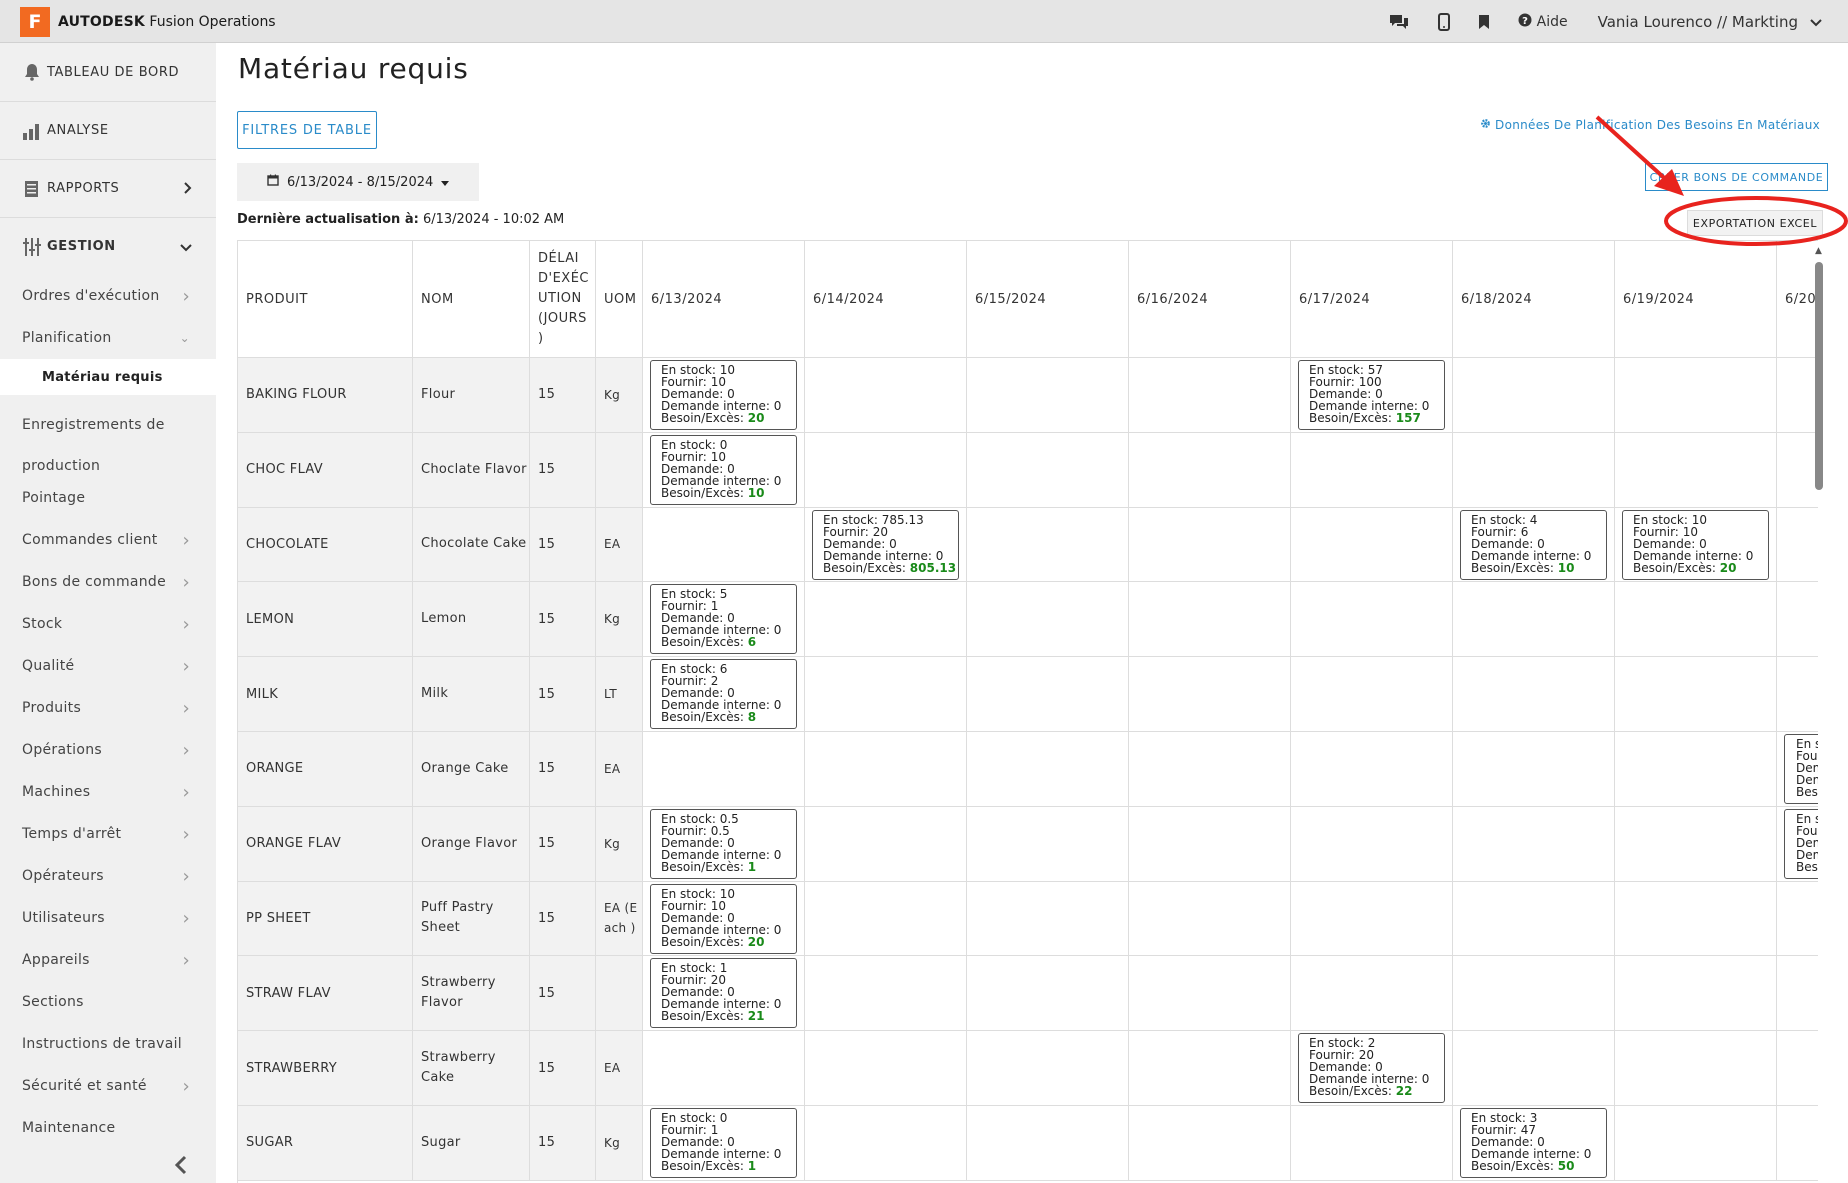  Describe the element at coordinates (148, 22) in the screenshot. I see `brand: F AUTODESK Fusion Operations` at that location.